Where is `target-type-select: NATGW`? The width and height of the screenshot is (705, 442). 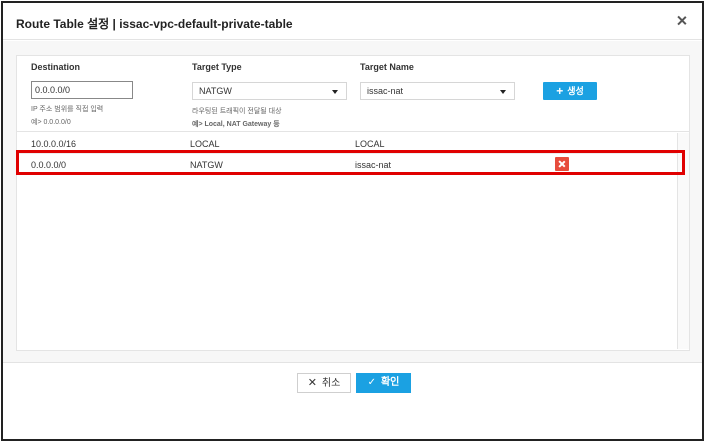
target-type-select: NATGW is located at coordinates (269, 91).